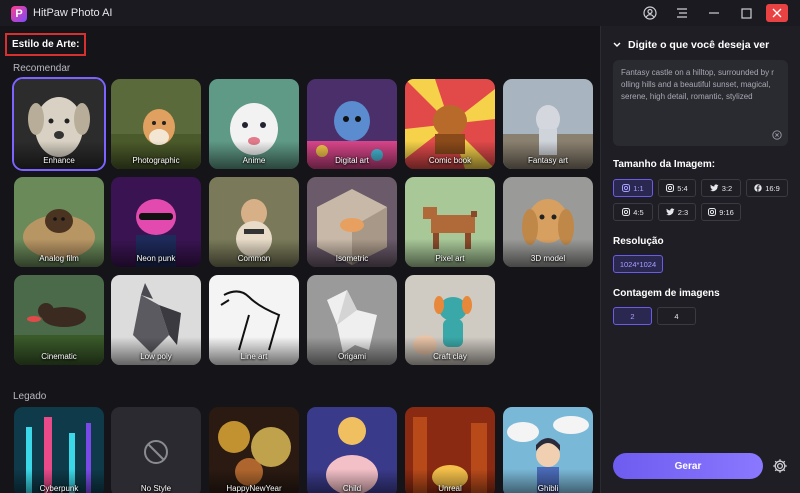 The height and width of the screenshot is (493, 800). Describe the element at coordinates (450, 450) in the screenshot. I see `style-card-unreal: Unreal` at that location.